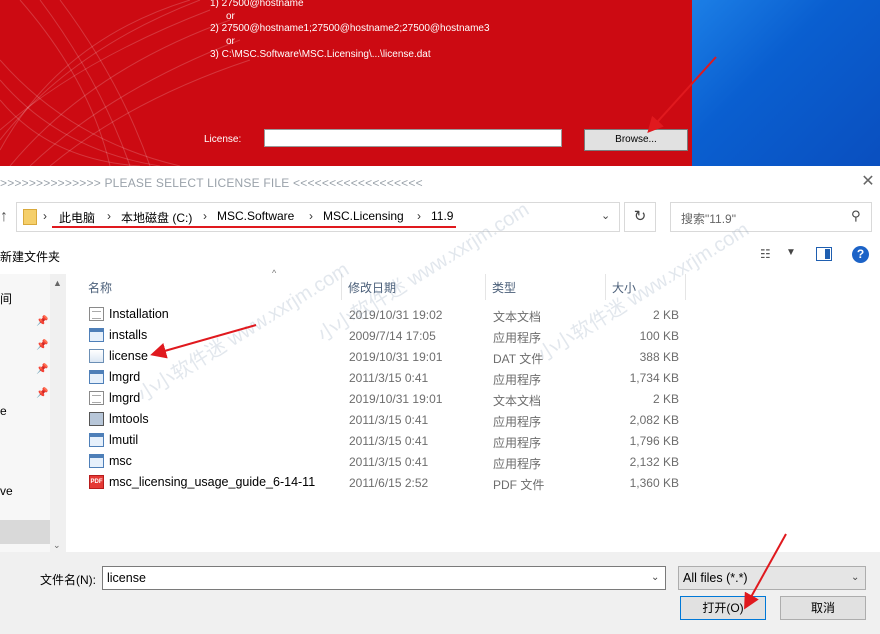 Image resolution: width=880 pixels, height=634 pixels. I want to click on breadcrumb-this-pc: 此电脑, so click(77, 217).